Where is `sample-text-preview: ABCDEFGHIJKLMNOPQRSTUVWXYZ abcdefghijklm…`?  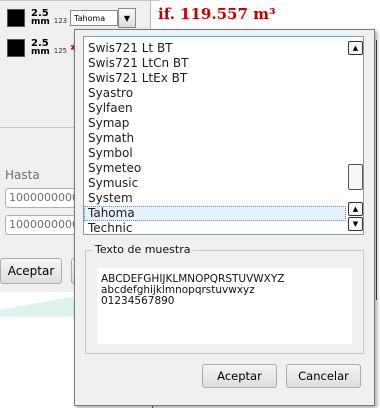
sample-text-preview: ABCDEFGHIJKLMNOPQRSTUVWXYZ abcdefghijklm… is located at coordinates (224, 306).